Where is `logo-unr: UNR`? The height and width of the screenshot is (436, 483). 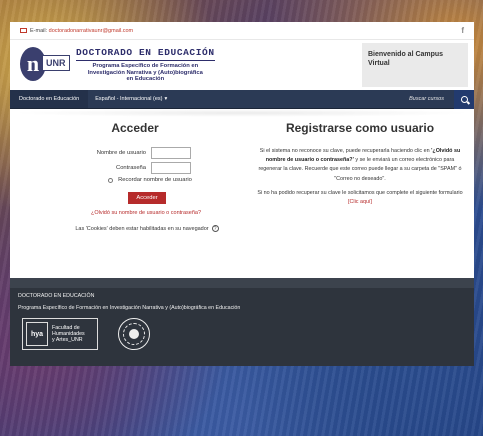
logo-unr: UNR is located at coordinates (56, 63).